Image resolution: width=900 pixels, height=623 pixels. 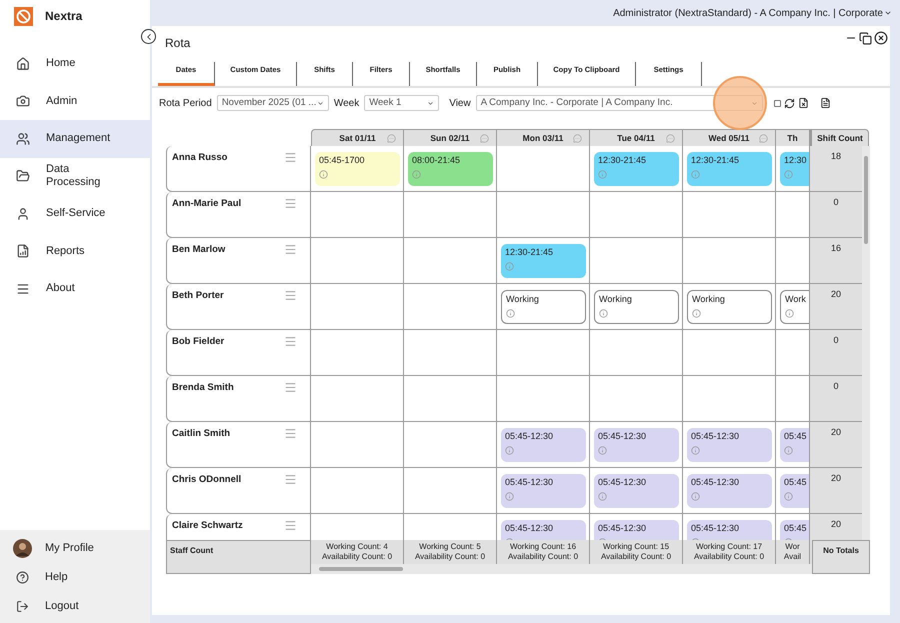 What do you see at coordinates (75, 101) in the screenshot?
I see `sidebar-item: Admin` at bounding box center [75, 101].